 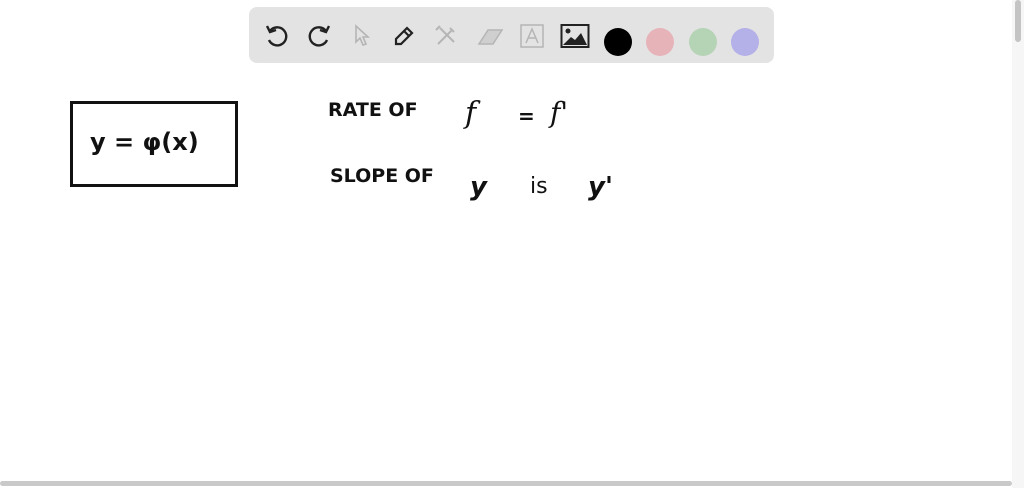 What do you see at coordinates (277, 36) in the screenshot?
I see `undo-icon` at bounding box center [277, 36].